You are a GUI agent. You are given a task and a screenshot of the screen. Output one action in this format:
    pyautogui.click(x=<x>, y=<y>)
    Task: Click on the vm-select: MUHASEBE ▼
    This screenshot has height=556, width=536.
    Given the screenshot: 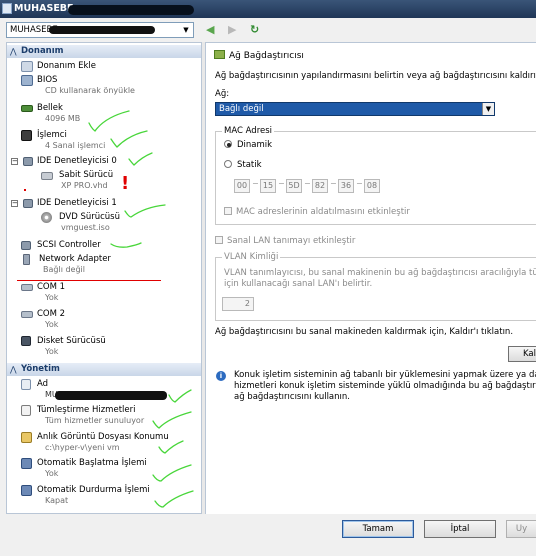 What is the action you would take?
    pyautogui.click(x=100, y=30)
    